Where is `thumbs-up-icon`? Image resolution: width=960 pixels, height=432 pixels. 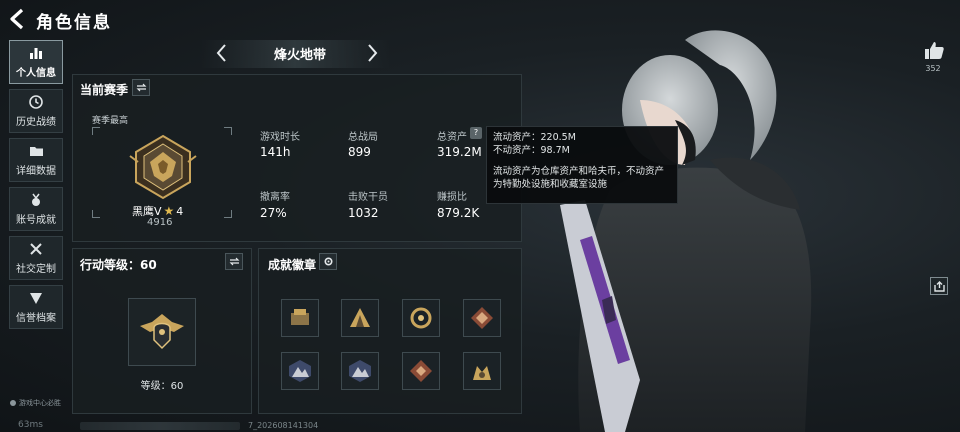
thumbs-up-icon is located at coordinates (934, 50).